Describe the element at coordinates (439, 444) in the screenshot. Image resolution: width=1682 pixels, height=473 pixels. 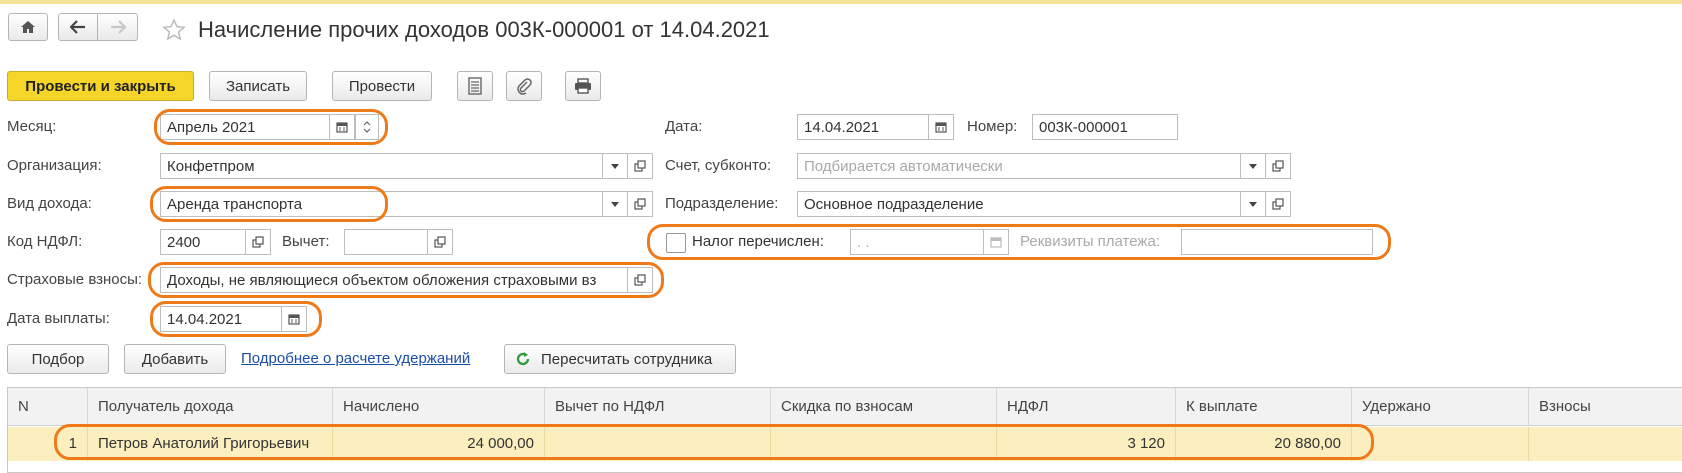
I see `cell-accrued: 24 000,00` at that location.